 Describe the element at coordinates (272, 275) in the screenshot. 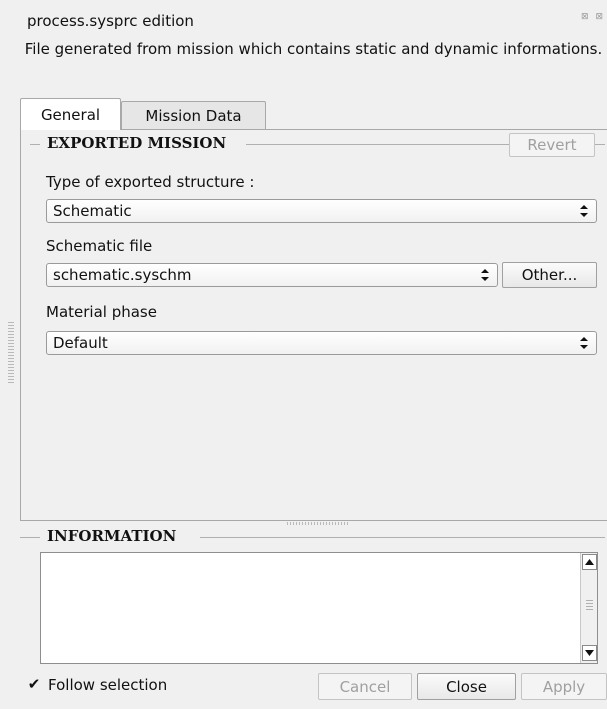

I see `schematic-file-select: schematic.syschm` at that location.